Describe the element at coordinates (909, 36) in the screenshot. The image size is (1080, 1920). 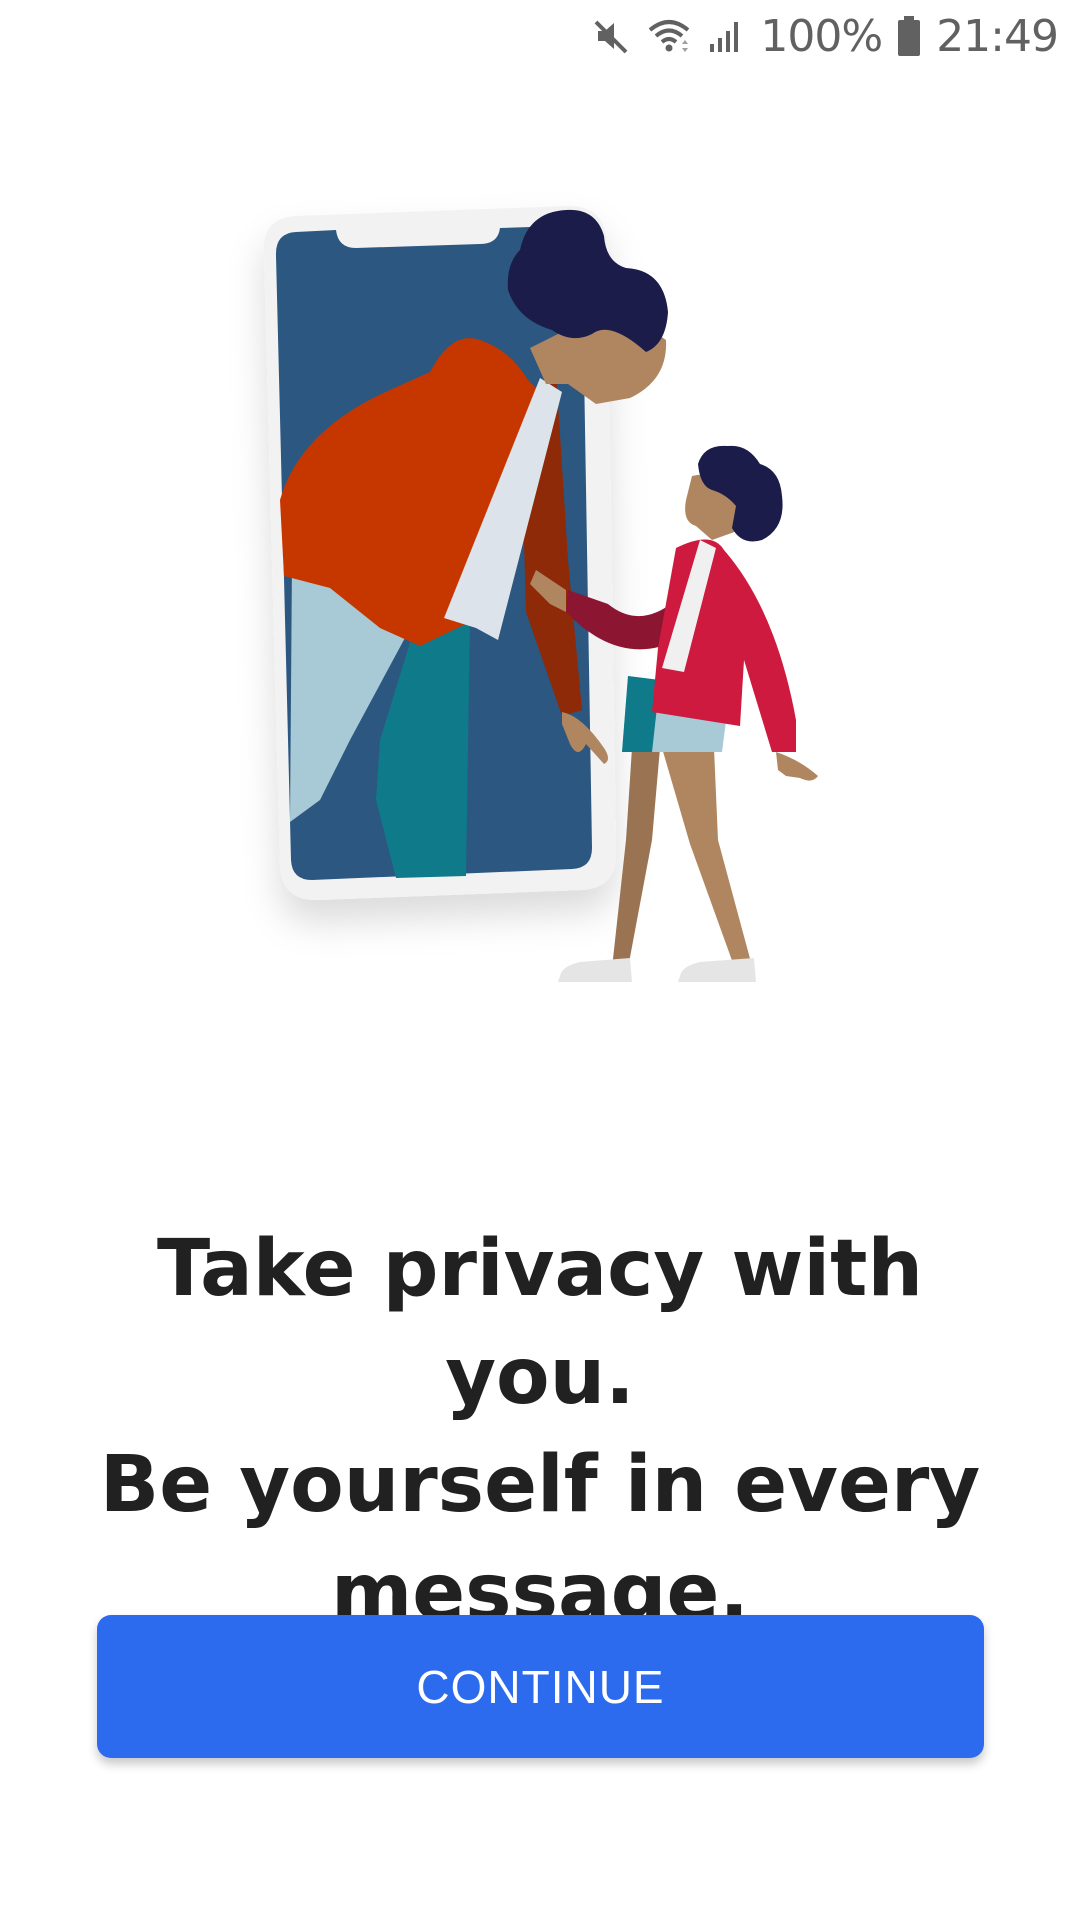
I see `battery-icon` at that location.